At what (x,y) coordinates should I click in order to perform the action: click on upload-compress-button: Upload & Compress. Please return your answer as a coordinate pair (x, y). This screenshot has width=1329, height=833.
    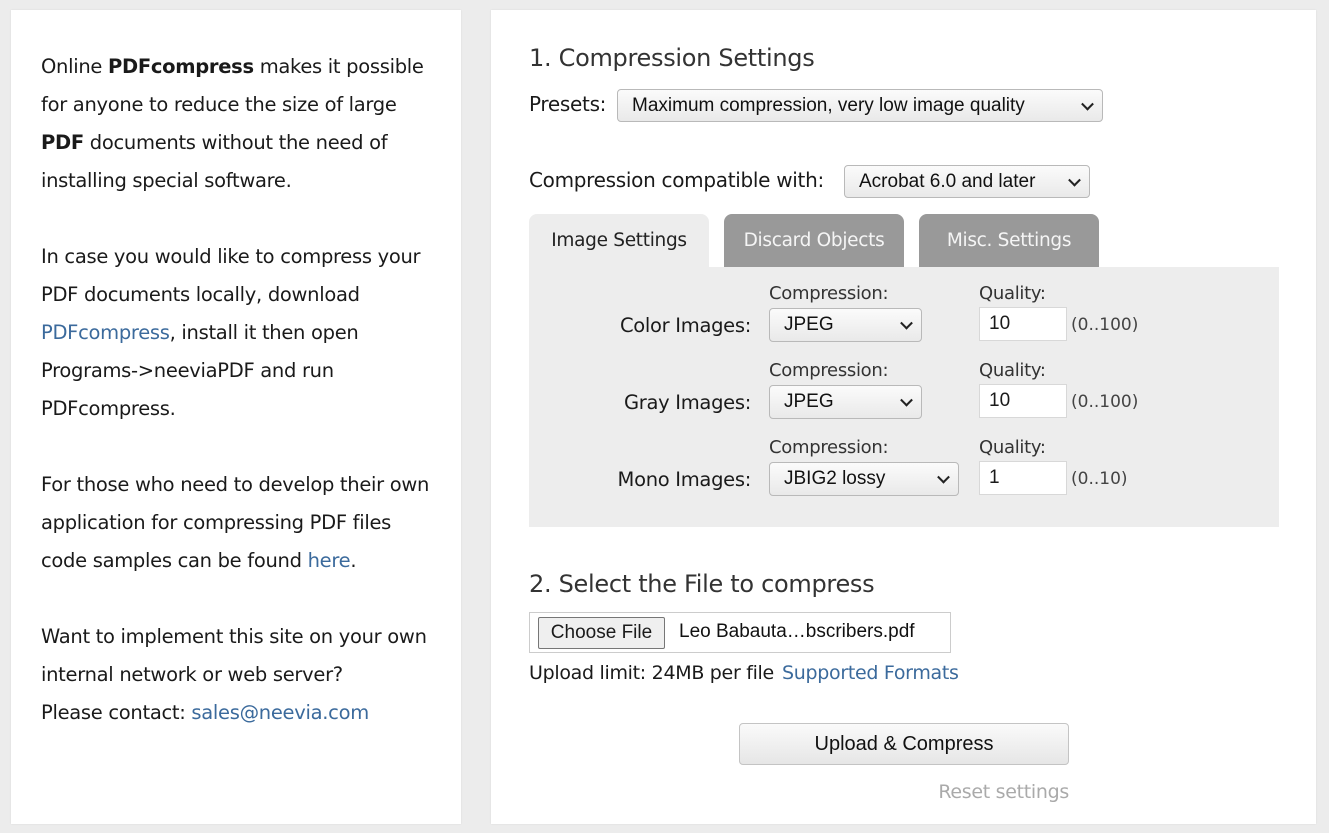
    Looking at the image, I should click on (904, 744).